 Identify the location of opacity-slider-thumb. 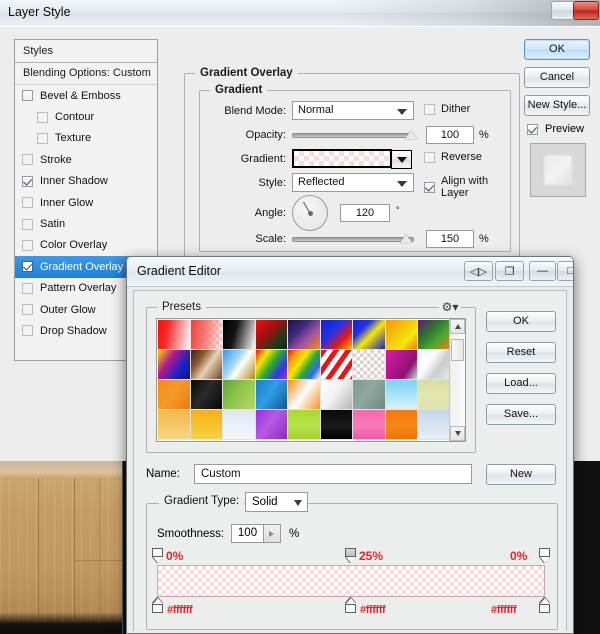
(411, 134).